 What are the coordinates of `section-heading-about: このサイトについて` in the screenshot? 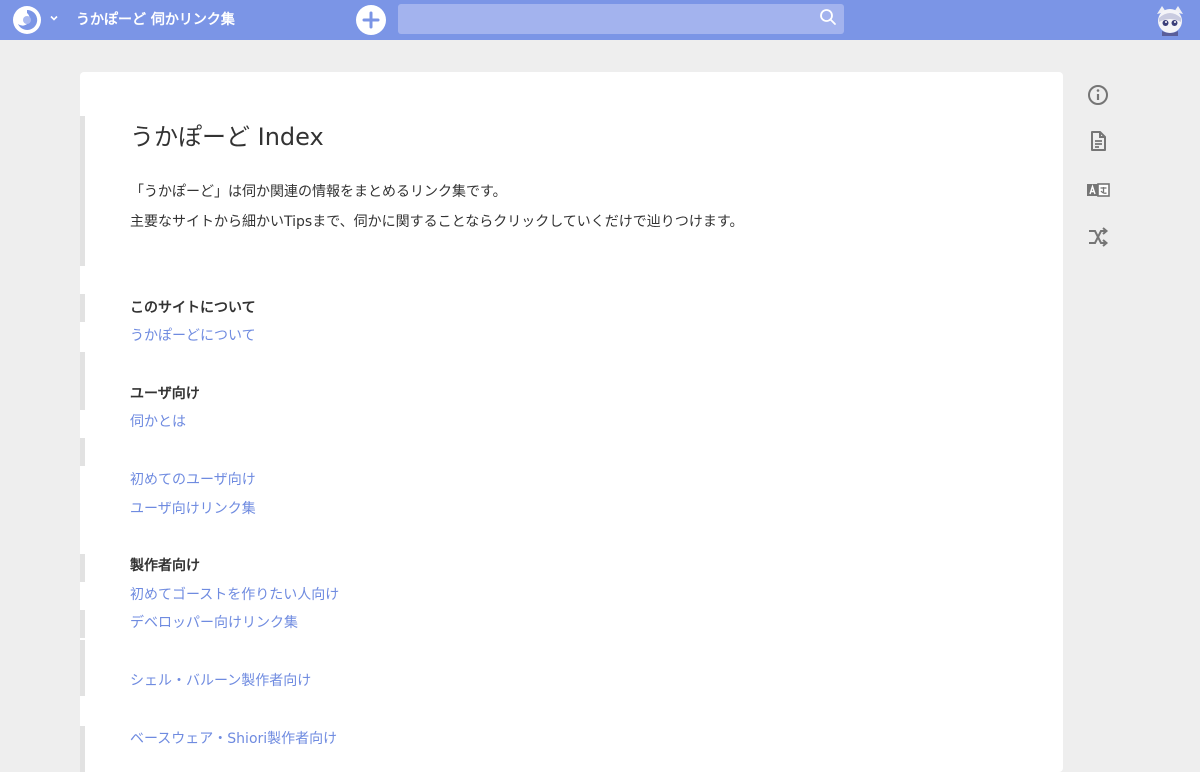 It's located at (193, 308).